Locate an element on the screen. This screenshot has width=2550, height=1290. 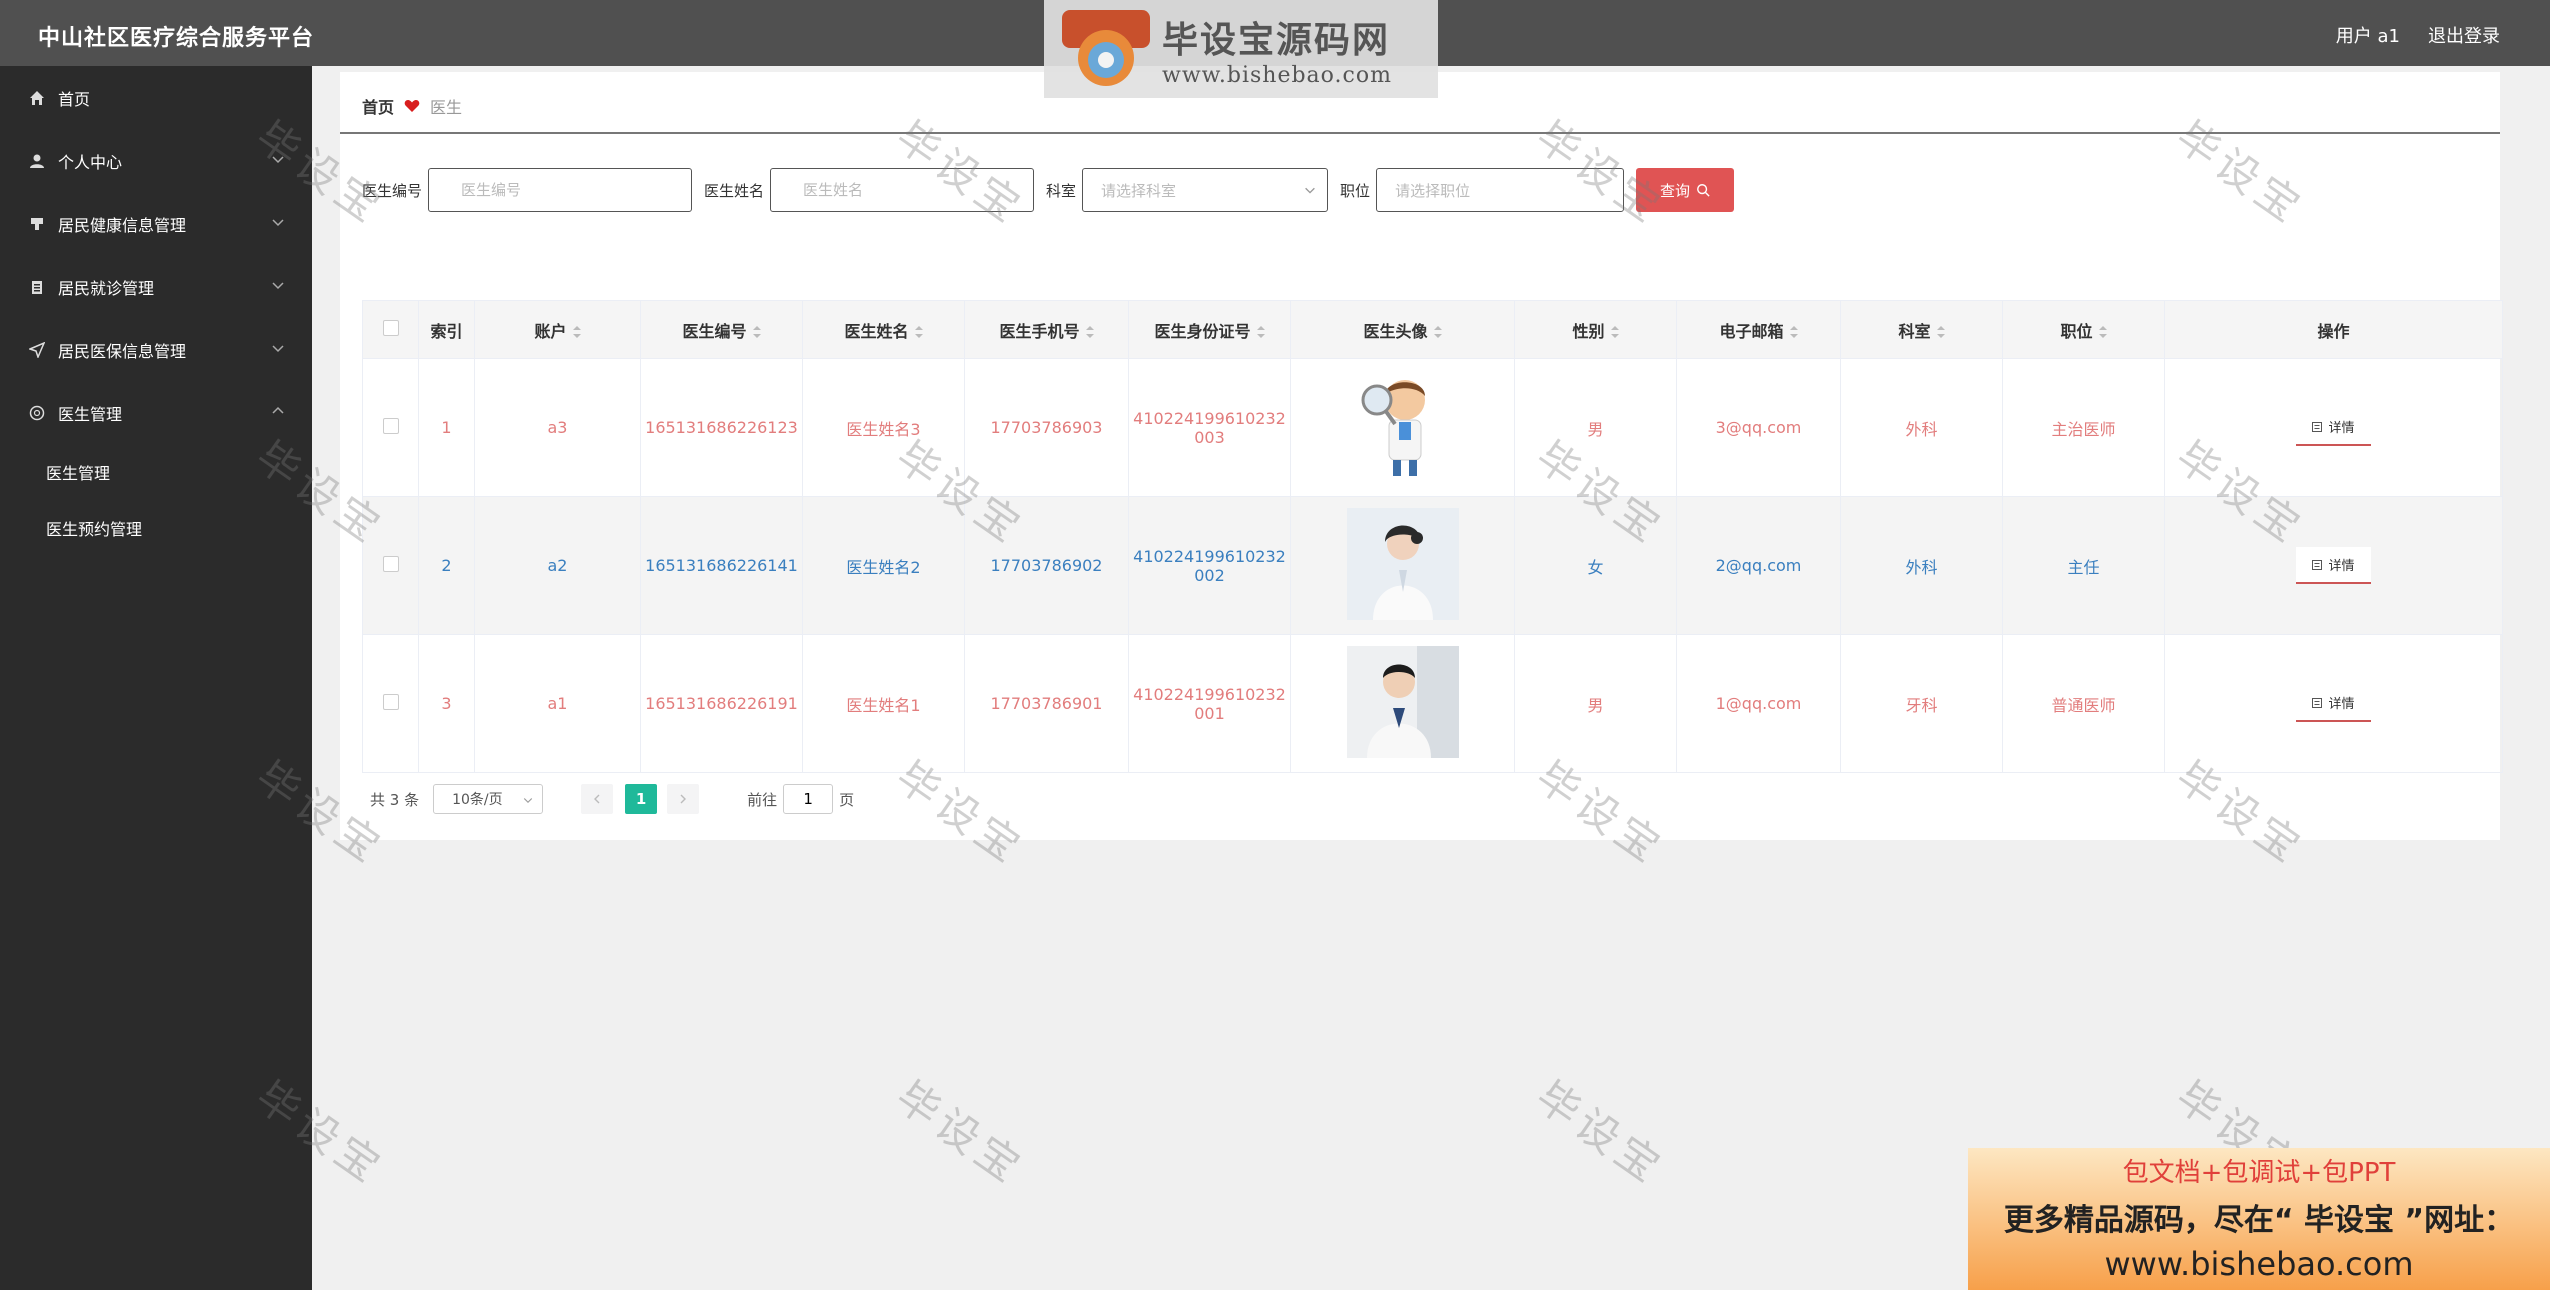
breadcrumb-home: 首页 is located at coordinates (378, 106).